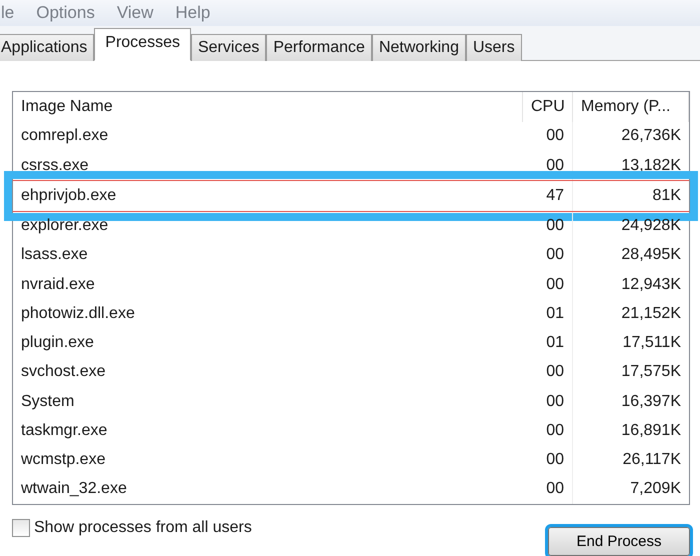  I want to click on table-cell-text: taskmgr.exe, so click(64, 430).